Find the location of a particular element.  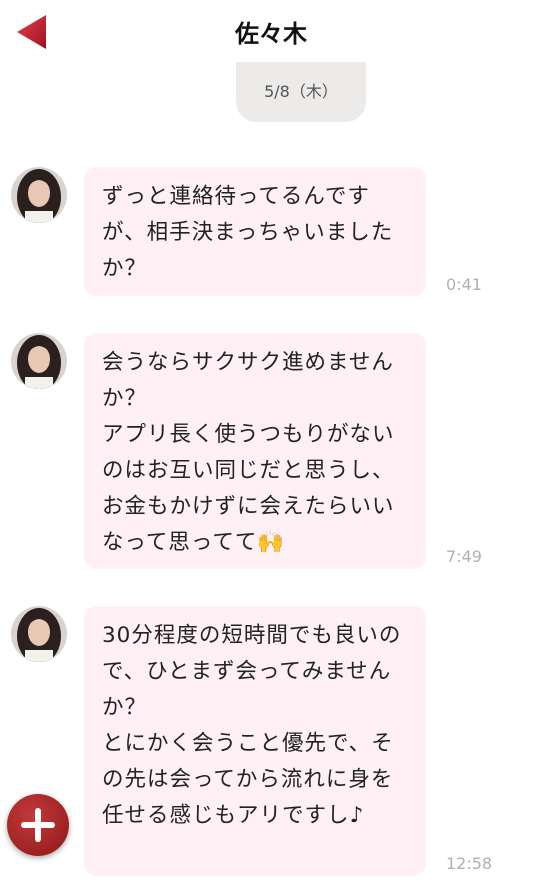

header-bar: 佐々木 is located at coordinates (271, 32).